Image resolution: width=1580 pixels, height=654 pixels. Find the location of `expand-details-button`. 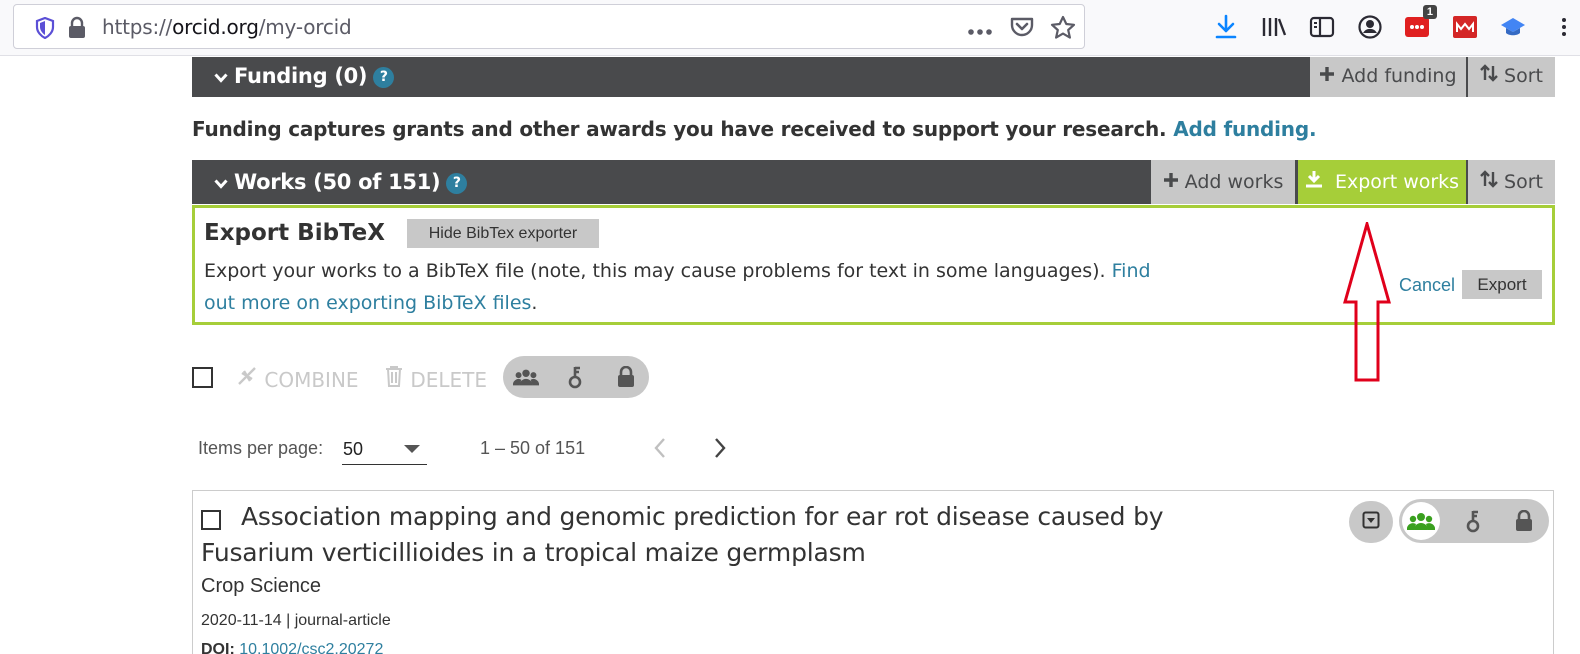

expand-details-button is located at coordinates (1371, 522).